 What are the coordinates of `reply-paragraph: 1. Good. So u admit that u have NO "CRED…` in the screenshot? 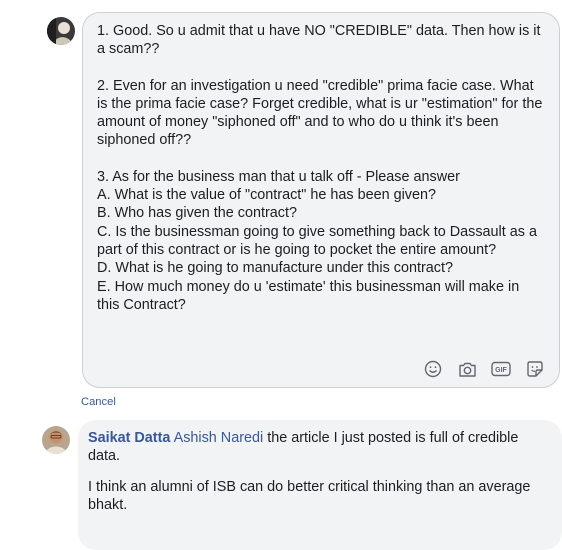 It's located at (321, 40).